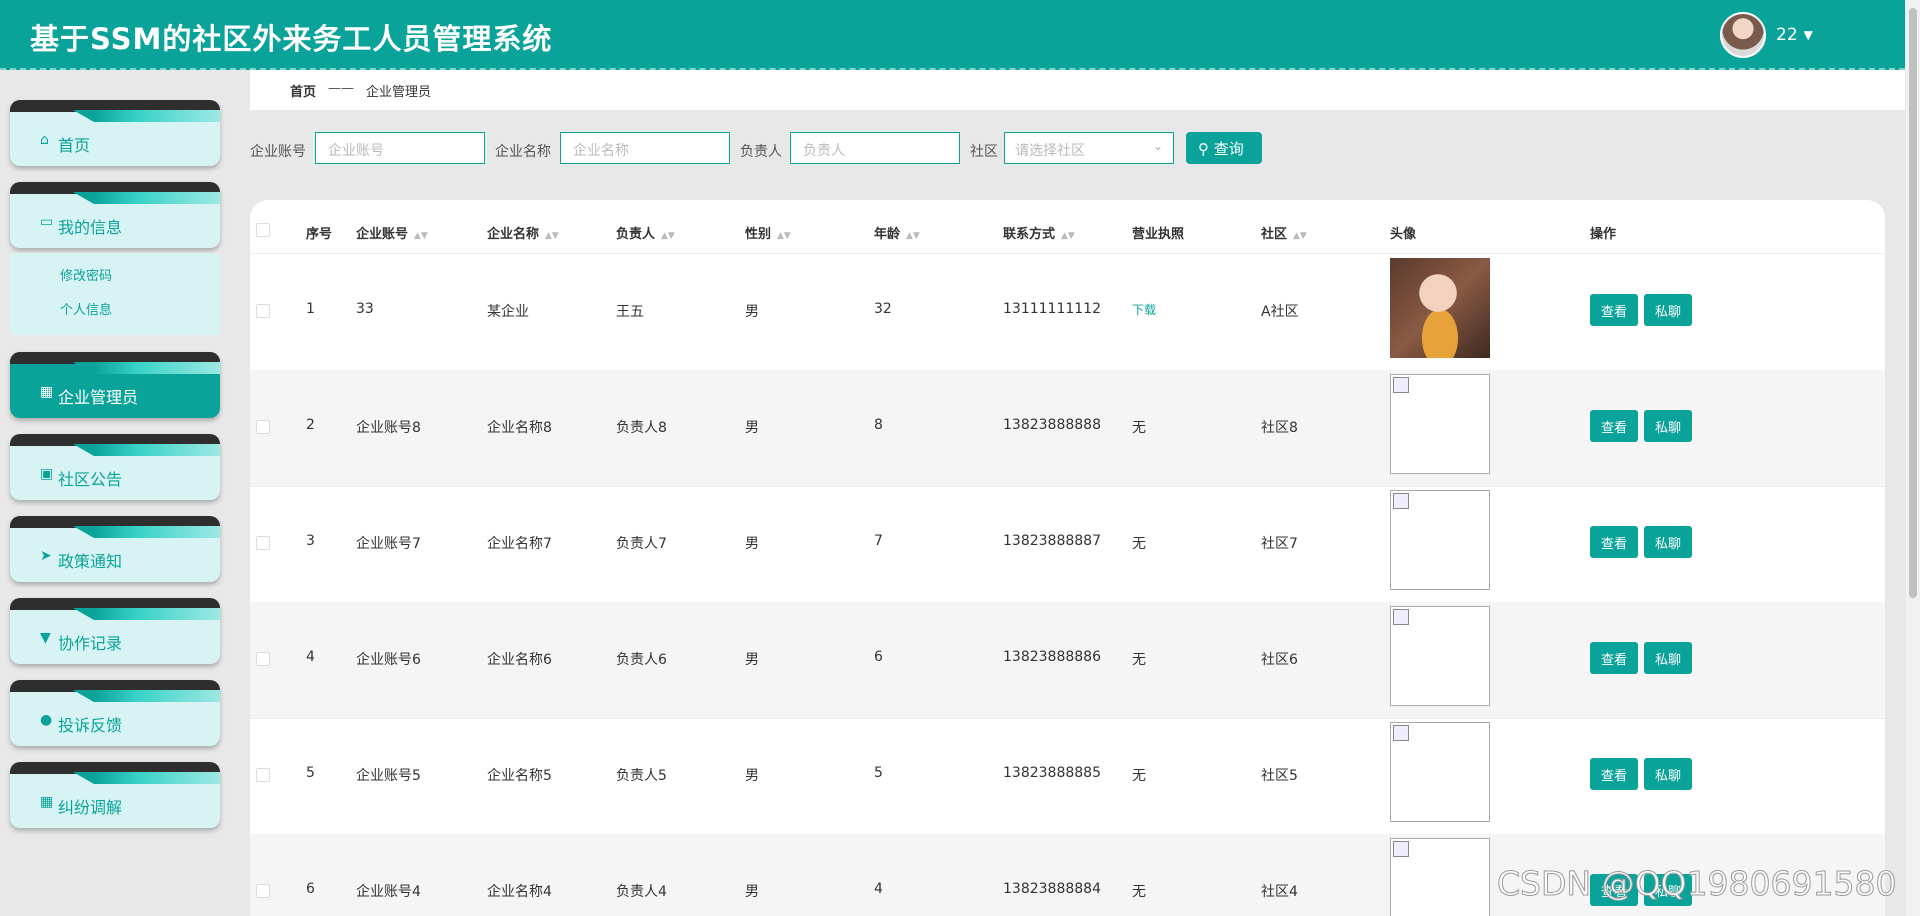 This screenshot has height=916, width=1920. Describe the element at coordinates (1279, 428) in the screenshot. I see `cell-community: 社区8` at that location.